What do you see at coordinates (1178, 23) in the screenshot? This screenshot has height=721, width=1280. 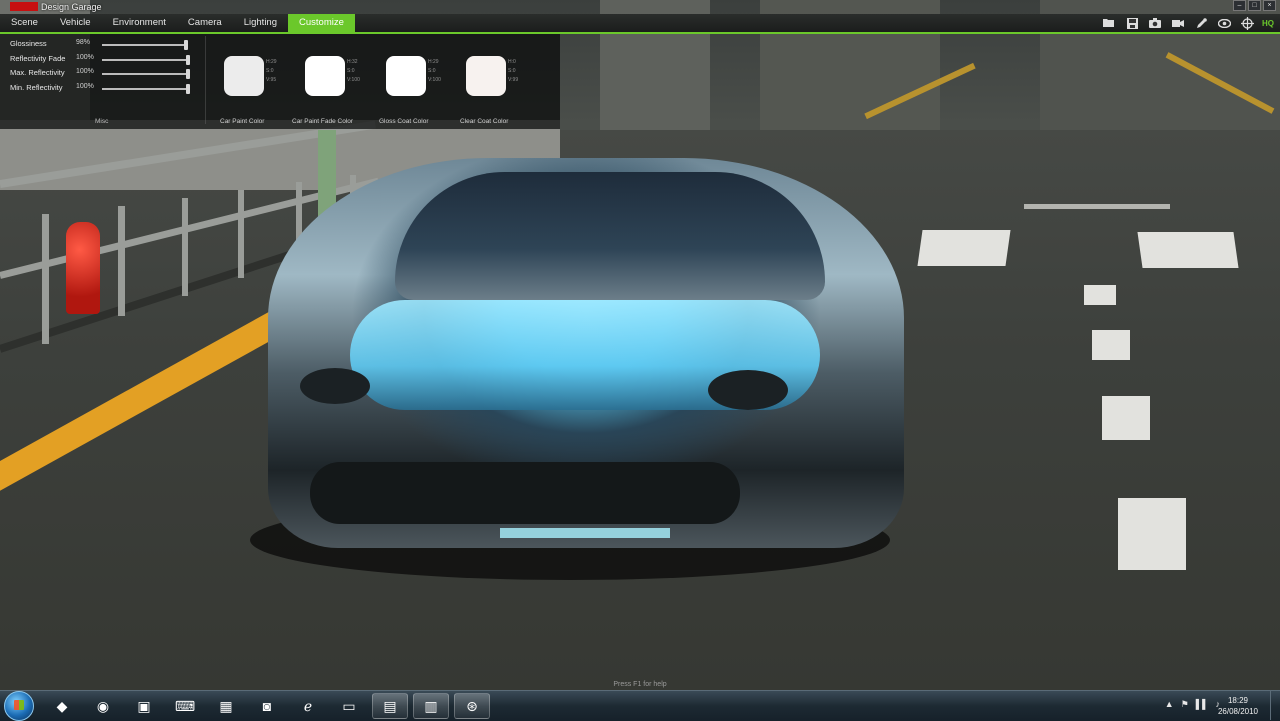 I see `video-camera-icon` at bounding box center [1178, 23].